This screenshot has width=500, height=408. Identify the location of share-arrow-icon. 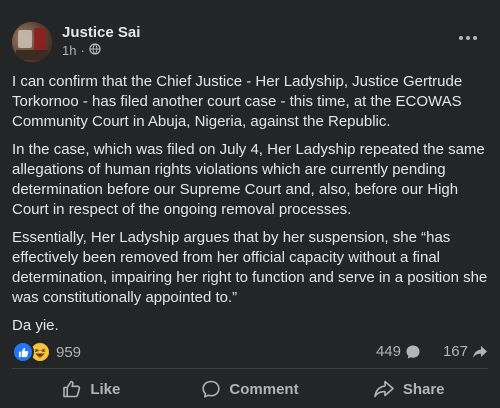
(480, 351).